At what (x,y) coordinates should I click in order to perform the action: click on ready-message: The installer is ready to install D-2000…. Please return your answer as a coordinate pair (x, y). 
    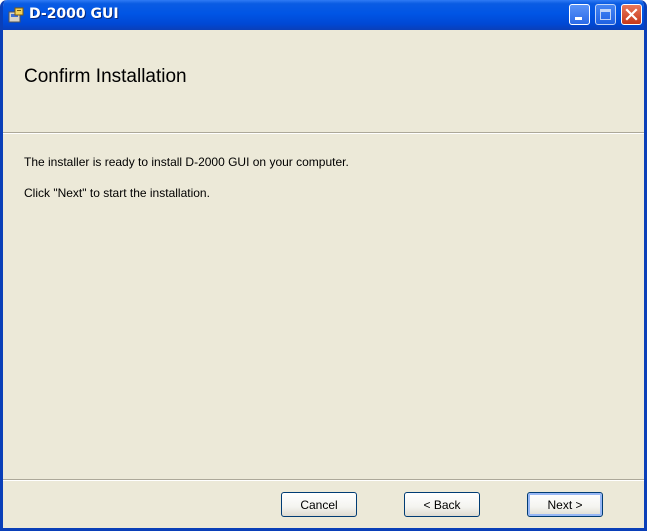
    Looking at the image, I should click on (186, 162).